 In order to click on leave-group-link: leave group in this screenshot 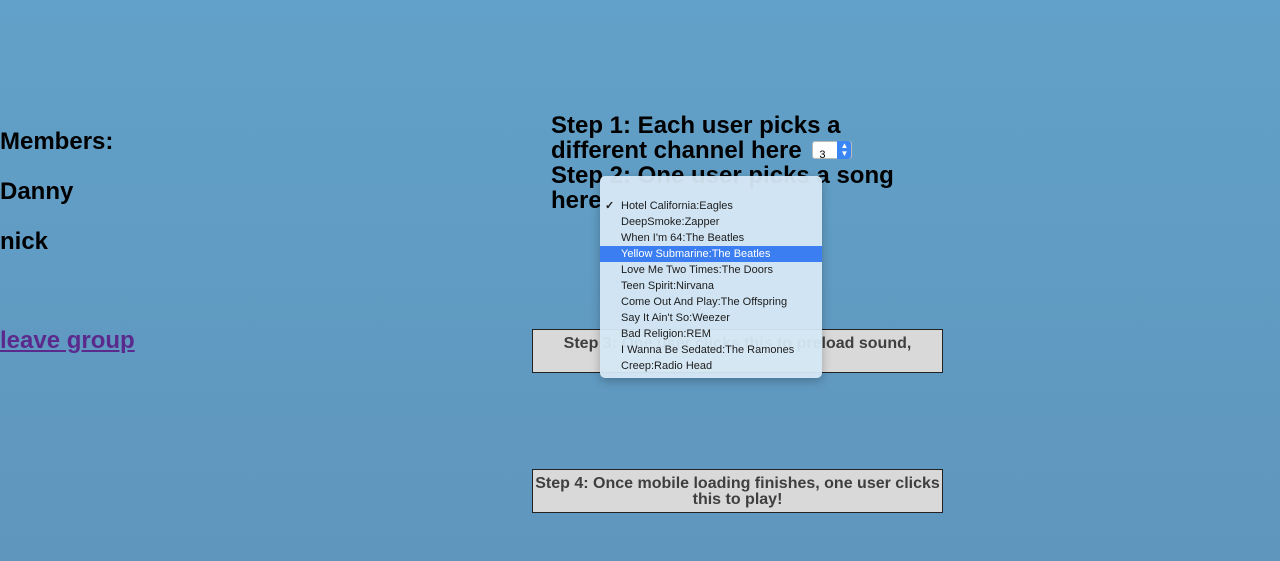, I will do `click(67, 341)`.